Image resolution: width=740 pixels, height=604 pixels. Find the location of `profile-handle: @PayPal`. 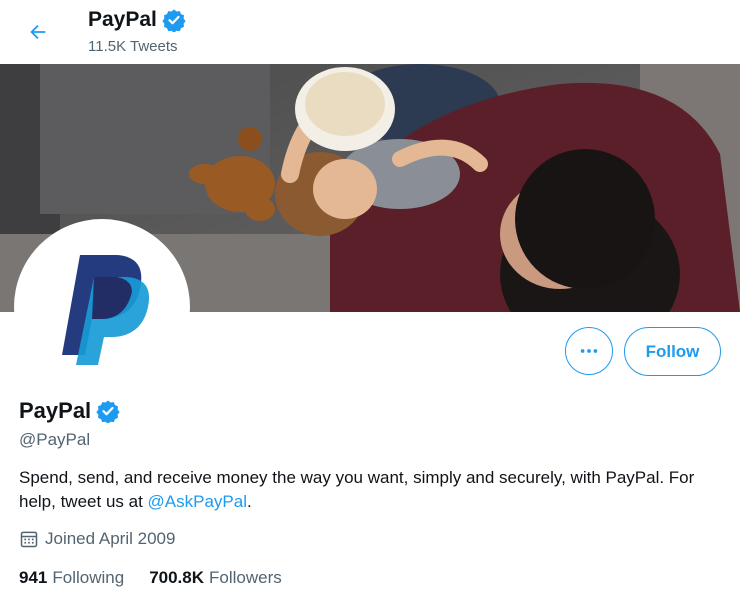

profile-handle: @PayPal is located at coordinates (55, 439).